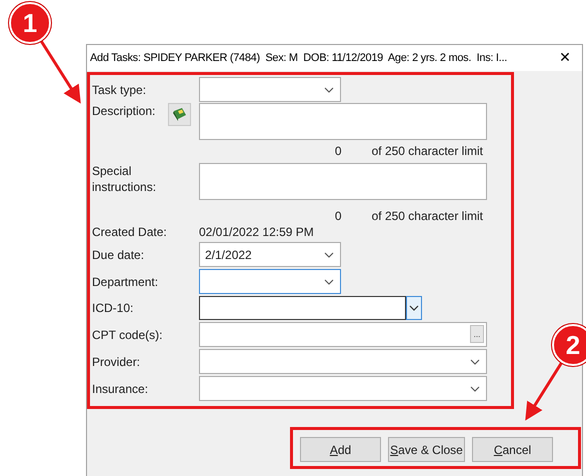 This screenshot has width=586, height=476. I want to click on combo-field, so click(302, 308).